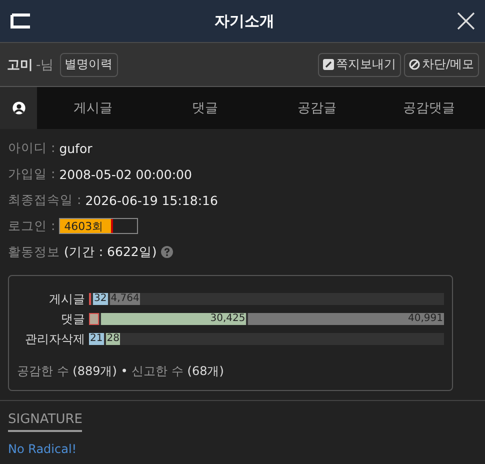 Image resolution: width=485 pixels, height=464 pixels. Describe the element at coordinates (67, 299) in the screenshot. I see `stat-label: 게시글` at that location.